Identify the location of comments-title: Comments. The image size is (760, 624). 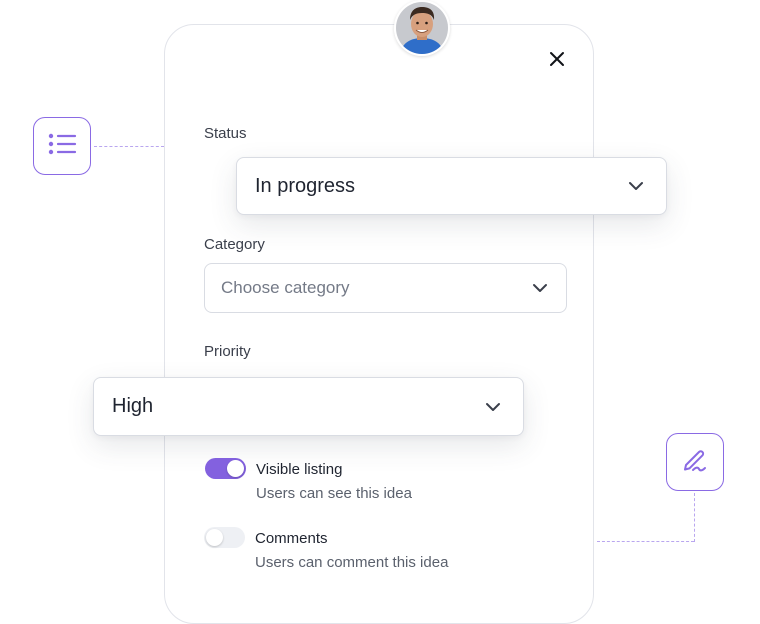
(291, 538).